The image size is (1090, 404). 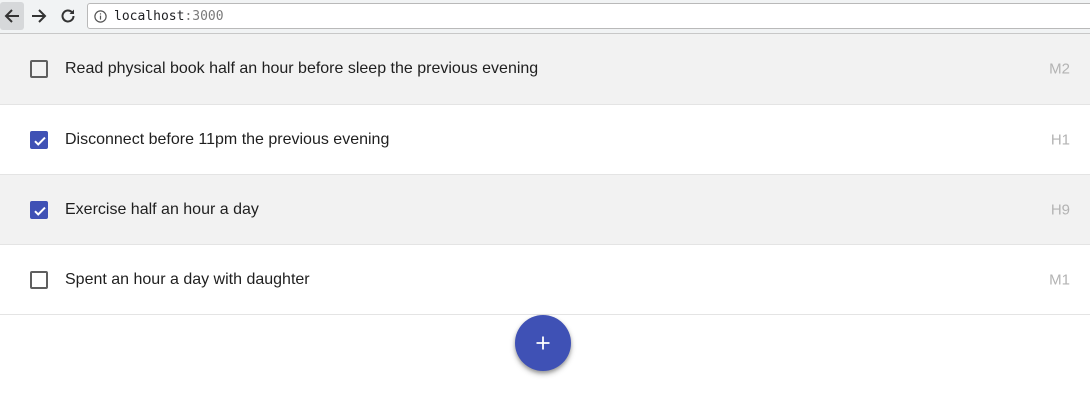 What do you see at coordinates (1059, 69) in the screenshot?
I see `task-code: M2` at bounding box center [1059, 69].